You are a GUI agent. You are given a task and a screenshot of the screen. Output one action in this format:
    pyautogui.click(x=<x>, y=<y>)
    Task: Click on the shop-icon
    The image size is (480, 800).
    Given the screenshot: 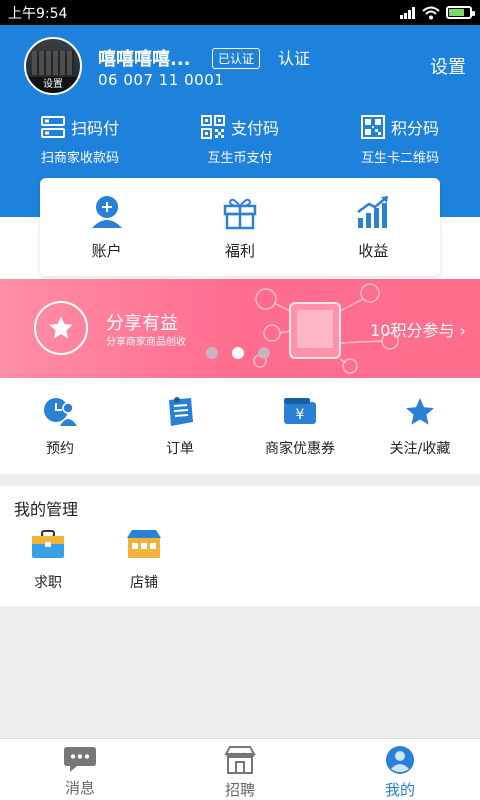 What is the action you would take?
    pyautogui.click(x=144, y=544)
    